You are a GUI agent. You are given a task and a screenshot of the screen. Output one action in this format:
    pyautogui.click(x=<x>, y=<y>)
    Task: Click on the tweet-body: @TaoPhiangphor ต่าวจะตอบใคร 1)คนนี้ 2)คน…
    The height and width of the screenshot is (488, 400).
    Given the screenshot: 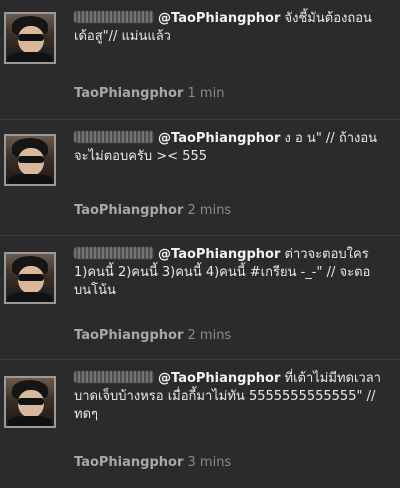 What is the action you would take?
    pyautogui.click(x=229, y=273)
    